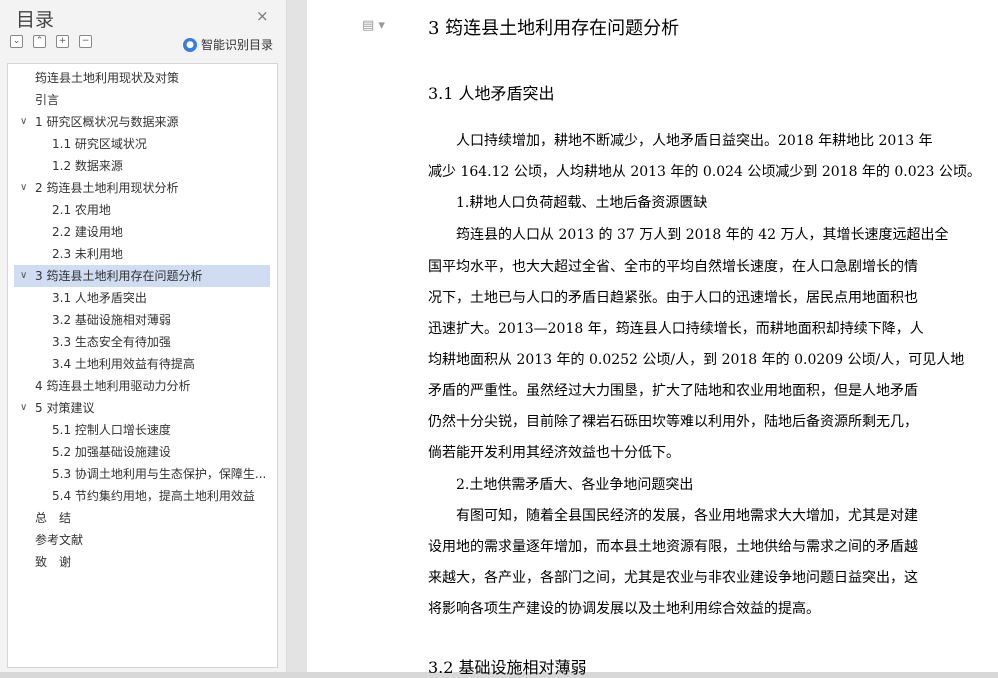  I want to click on toc-item-label: 2.2 建设用地, so click(87, 232).